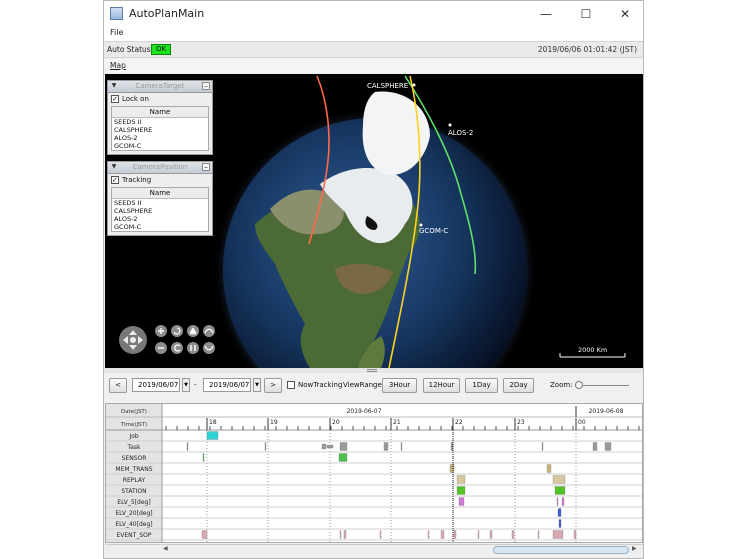  Describe the element at coordinates (399, 385) in the screenshot. I see `range-3hour-button: 3Hour` at that location.